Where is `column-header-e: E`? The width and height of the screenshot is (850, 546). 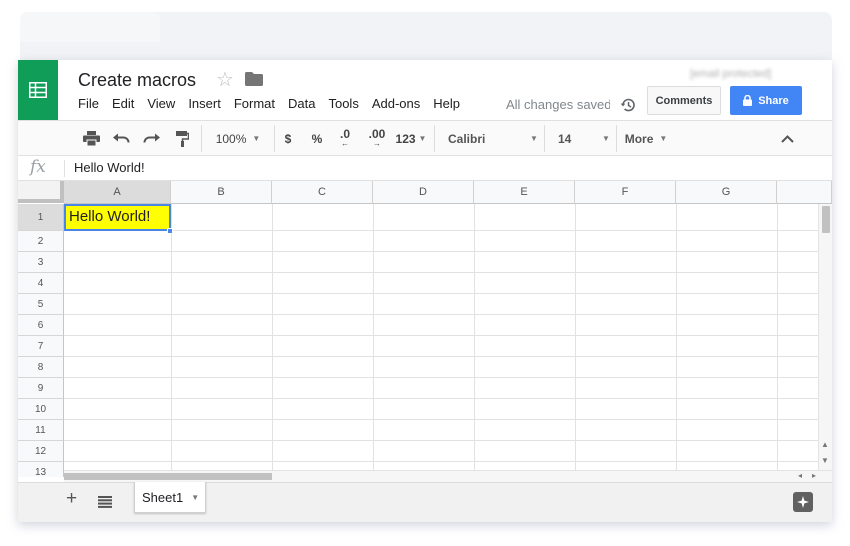 column-header-e: E is located at coordinates (524, 192).